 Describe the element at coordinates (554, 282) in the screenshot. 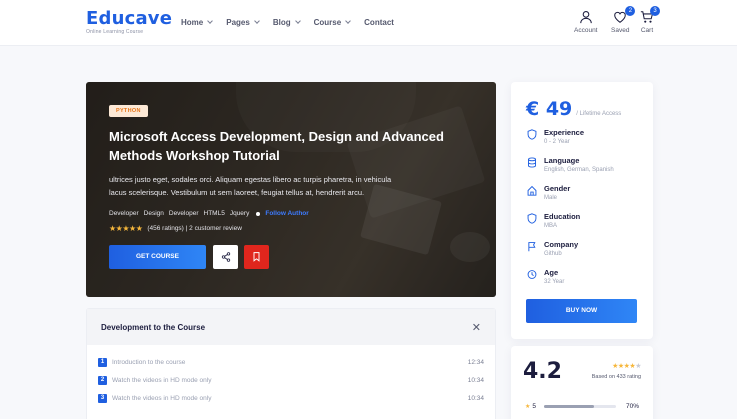

I see `info-value: 32 Year` at that location.